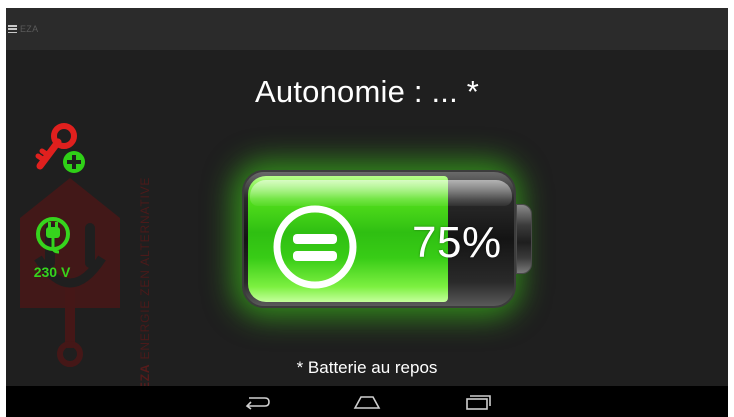 Image resolution: width=734 pixels, height=417 pixels. What do you see at coordinates (315, 247) in the screenshot?
I see `status-equal-icon` at bounding box center [315, 247].